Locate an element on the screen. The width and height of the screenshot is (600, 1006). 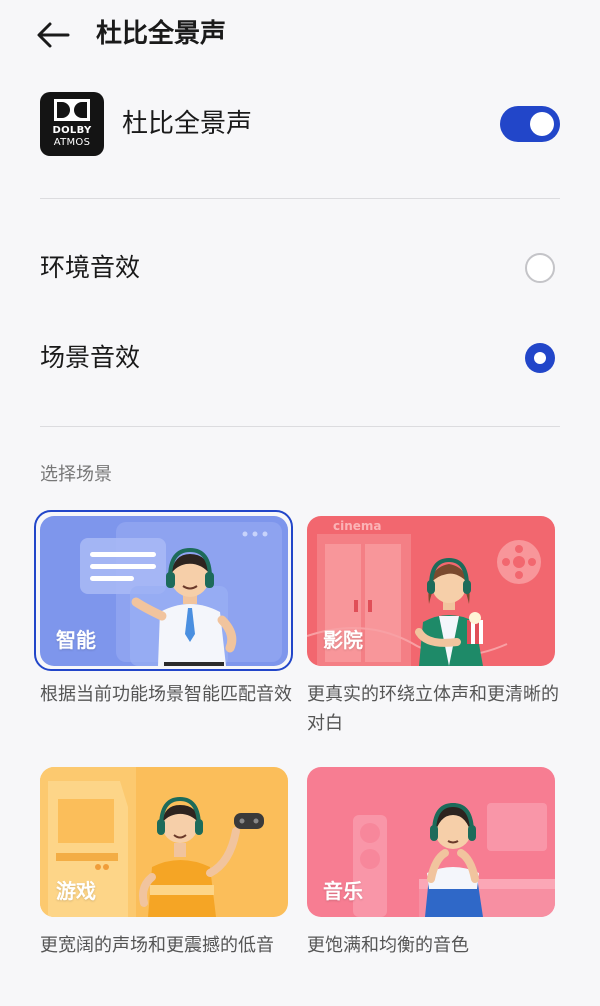
scene-description: 根据当前功能场景智能匹配音效 is located at coordinates (166, 694).